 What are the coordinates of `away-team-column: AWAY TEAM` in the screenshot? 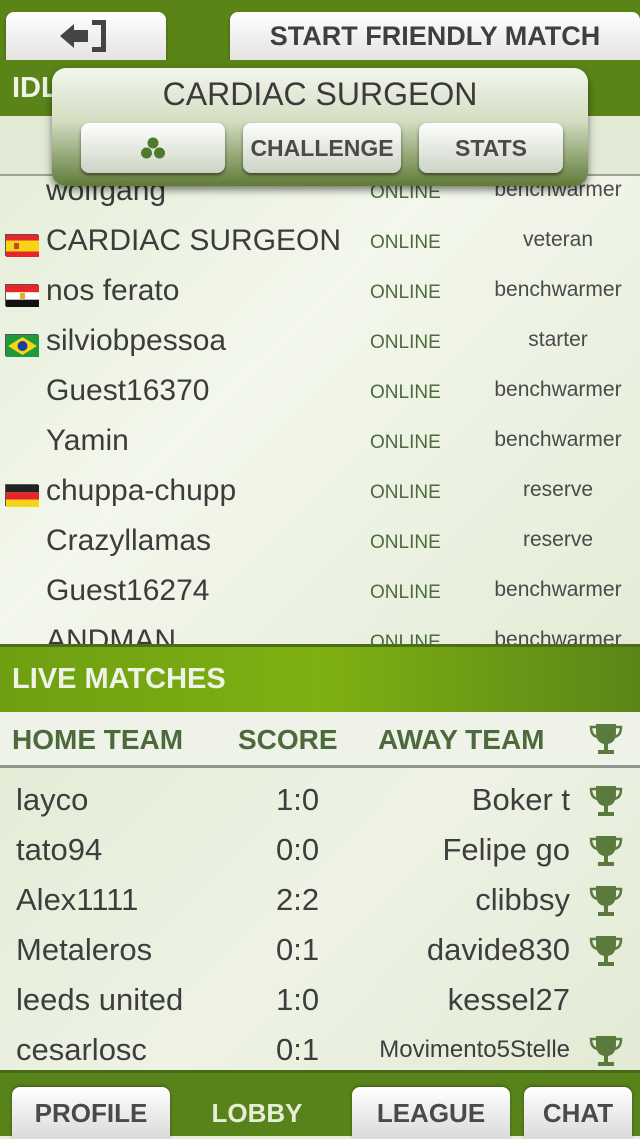 It's located at (461, 739).